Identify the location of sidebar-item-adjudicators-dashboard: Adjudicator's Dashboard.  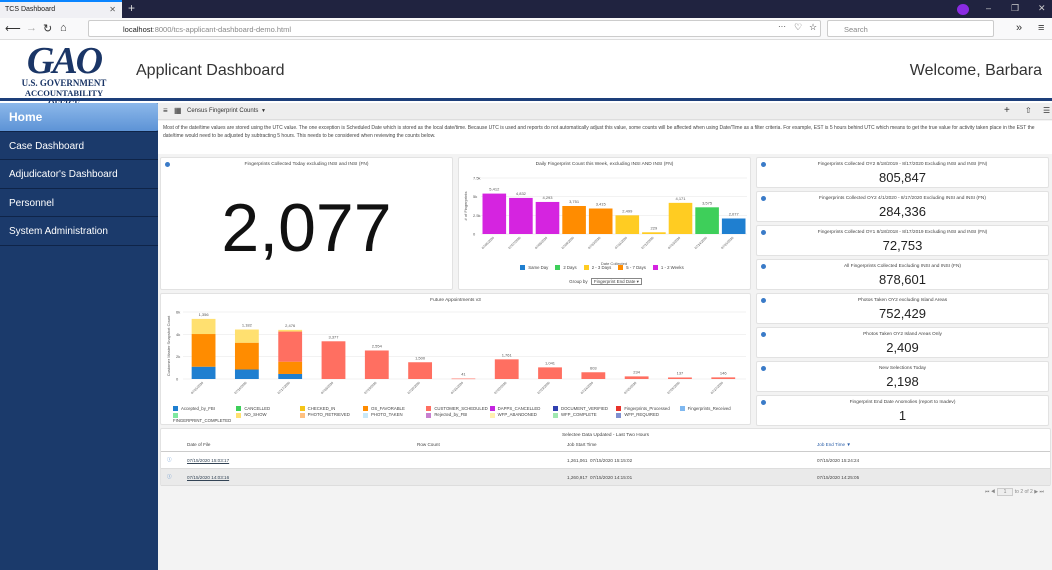
(79, 174).